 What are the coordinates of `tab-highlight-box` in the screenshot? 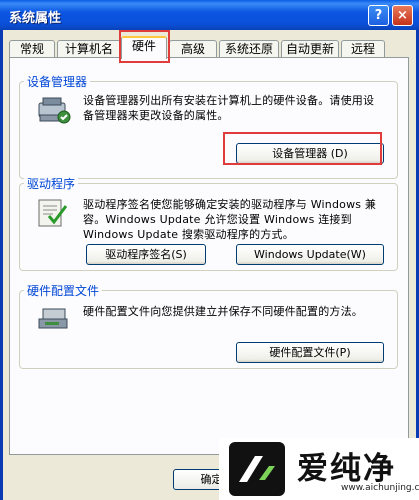 It's located at (144, 46).